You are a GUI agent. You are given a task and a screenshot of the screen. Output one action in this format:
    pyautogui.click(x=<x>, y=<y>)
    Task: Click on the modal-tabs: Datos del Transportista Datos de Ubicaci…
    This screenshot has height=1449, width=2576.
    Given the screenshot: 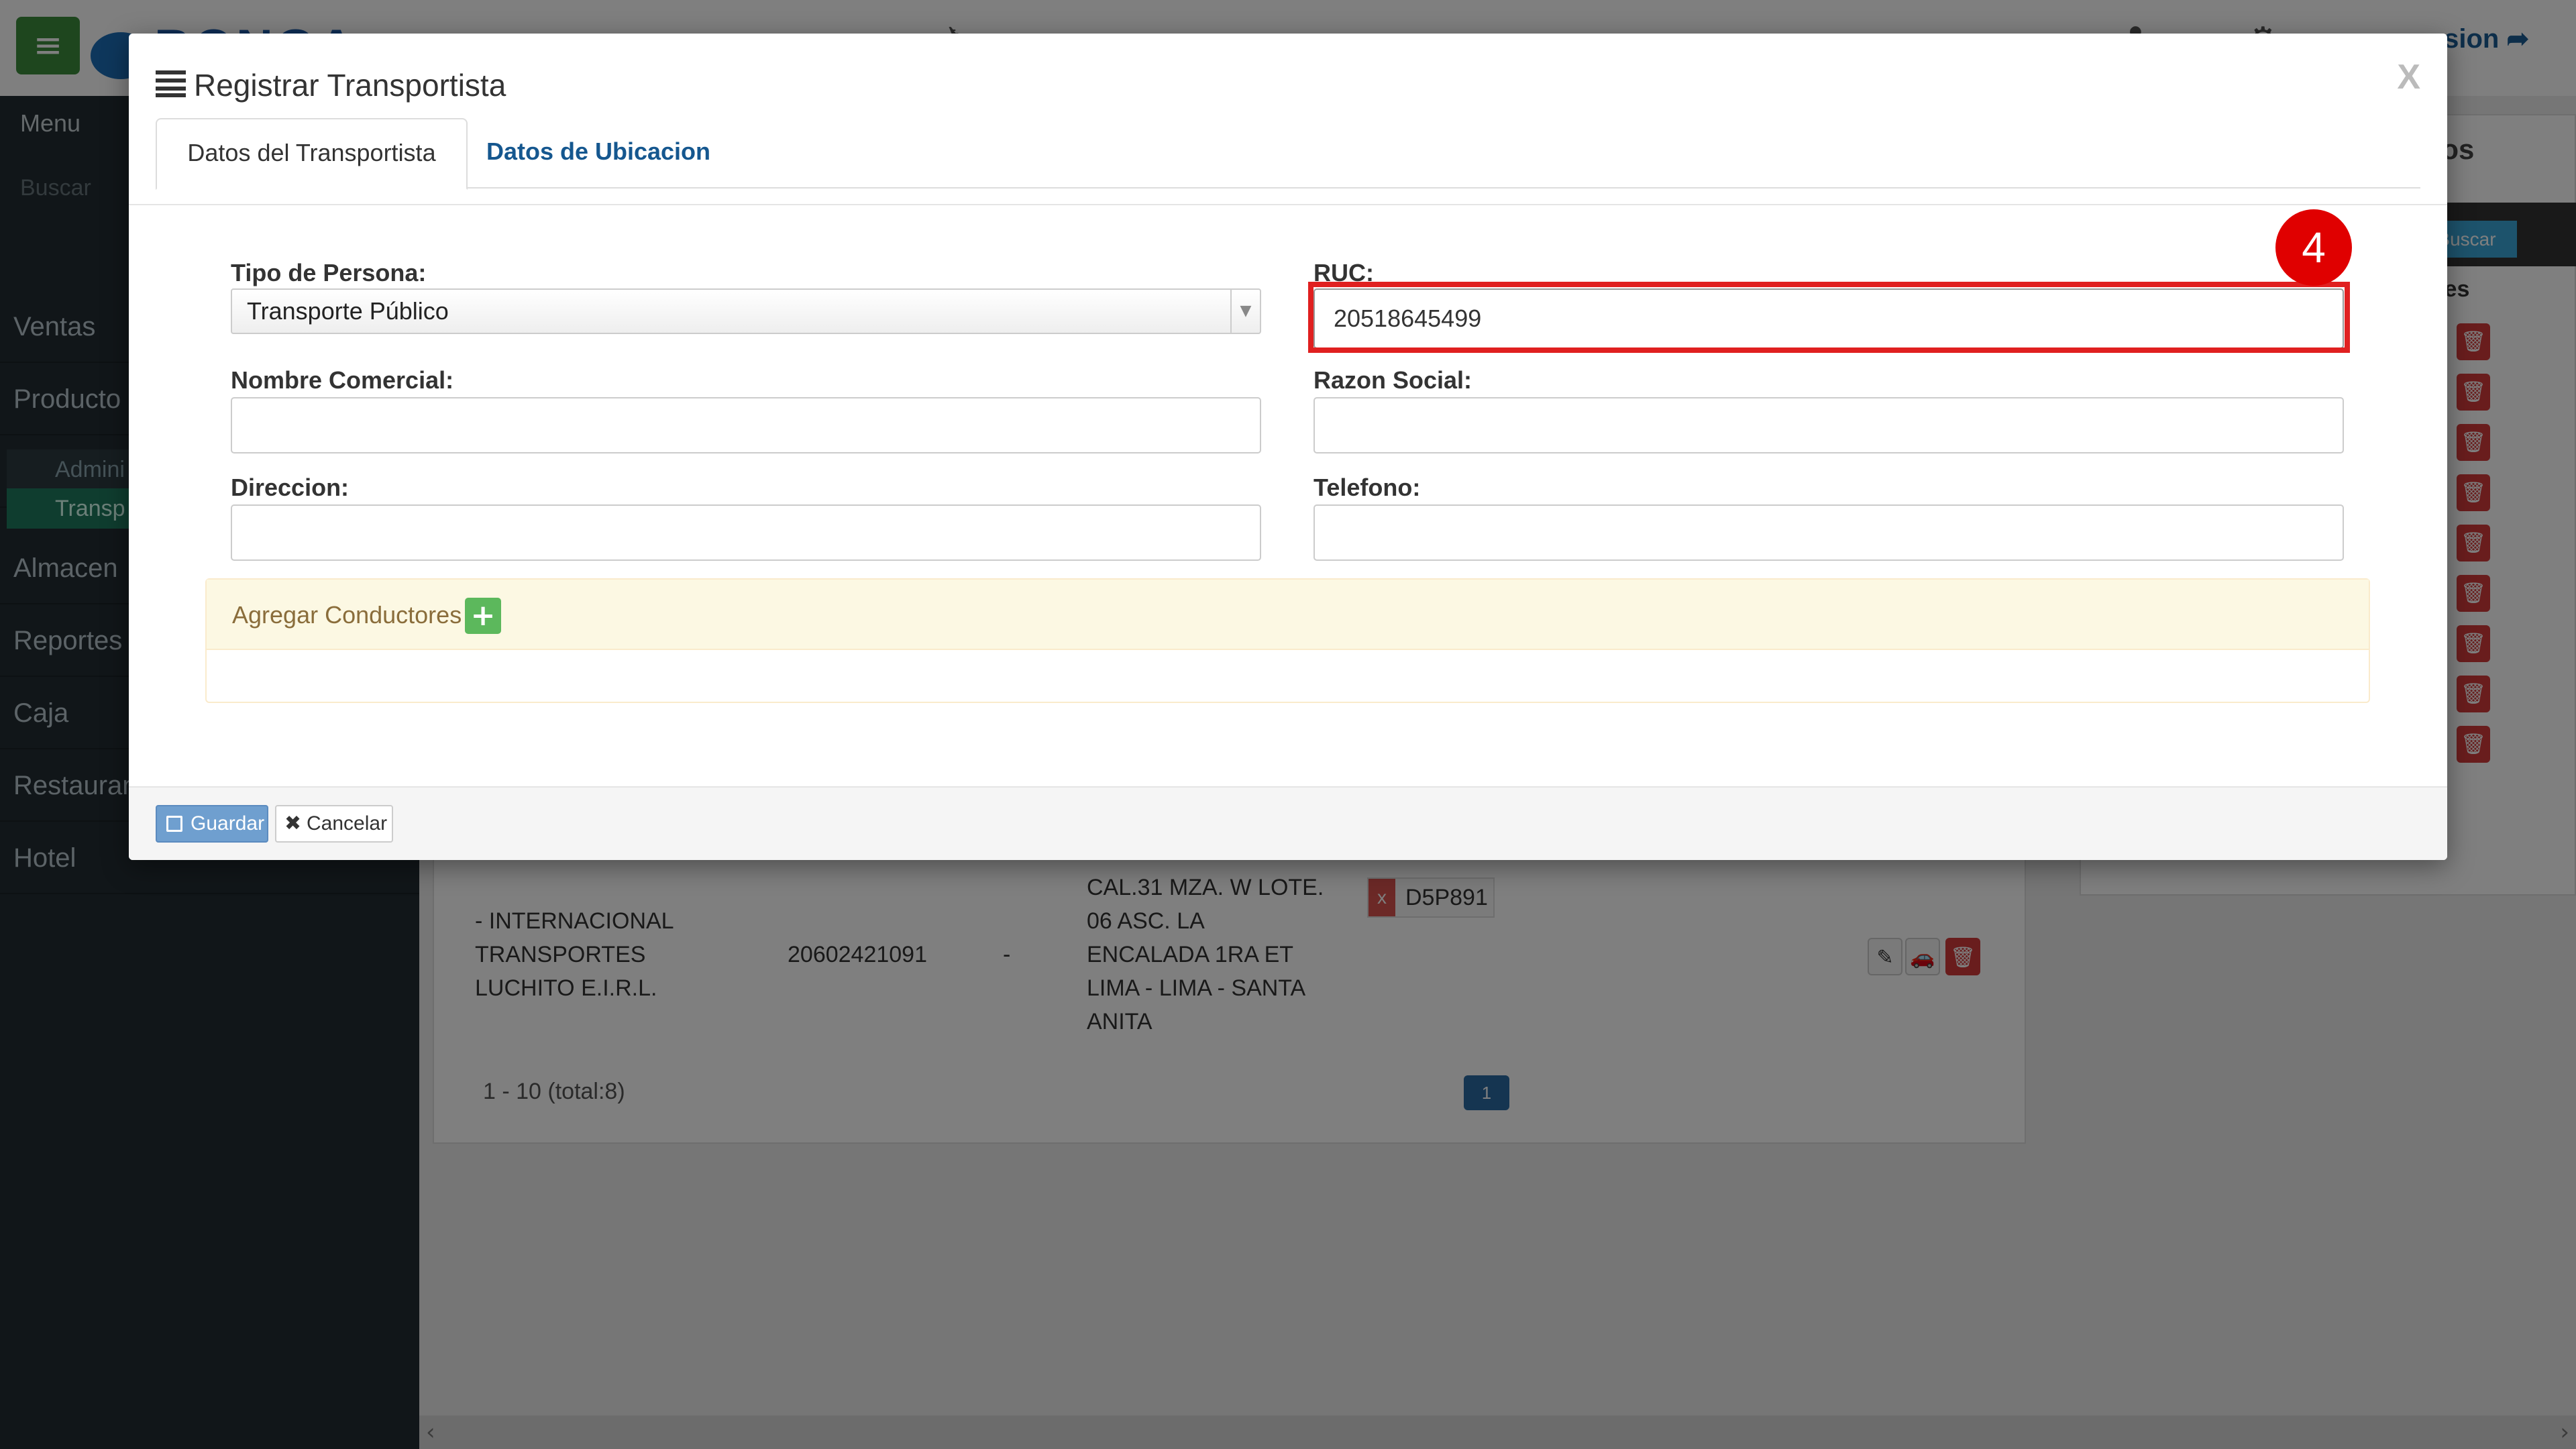 What is the action you would take?
    pyautogui.click(x=1288, y=154)
    